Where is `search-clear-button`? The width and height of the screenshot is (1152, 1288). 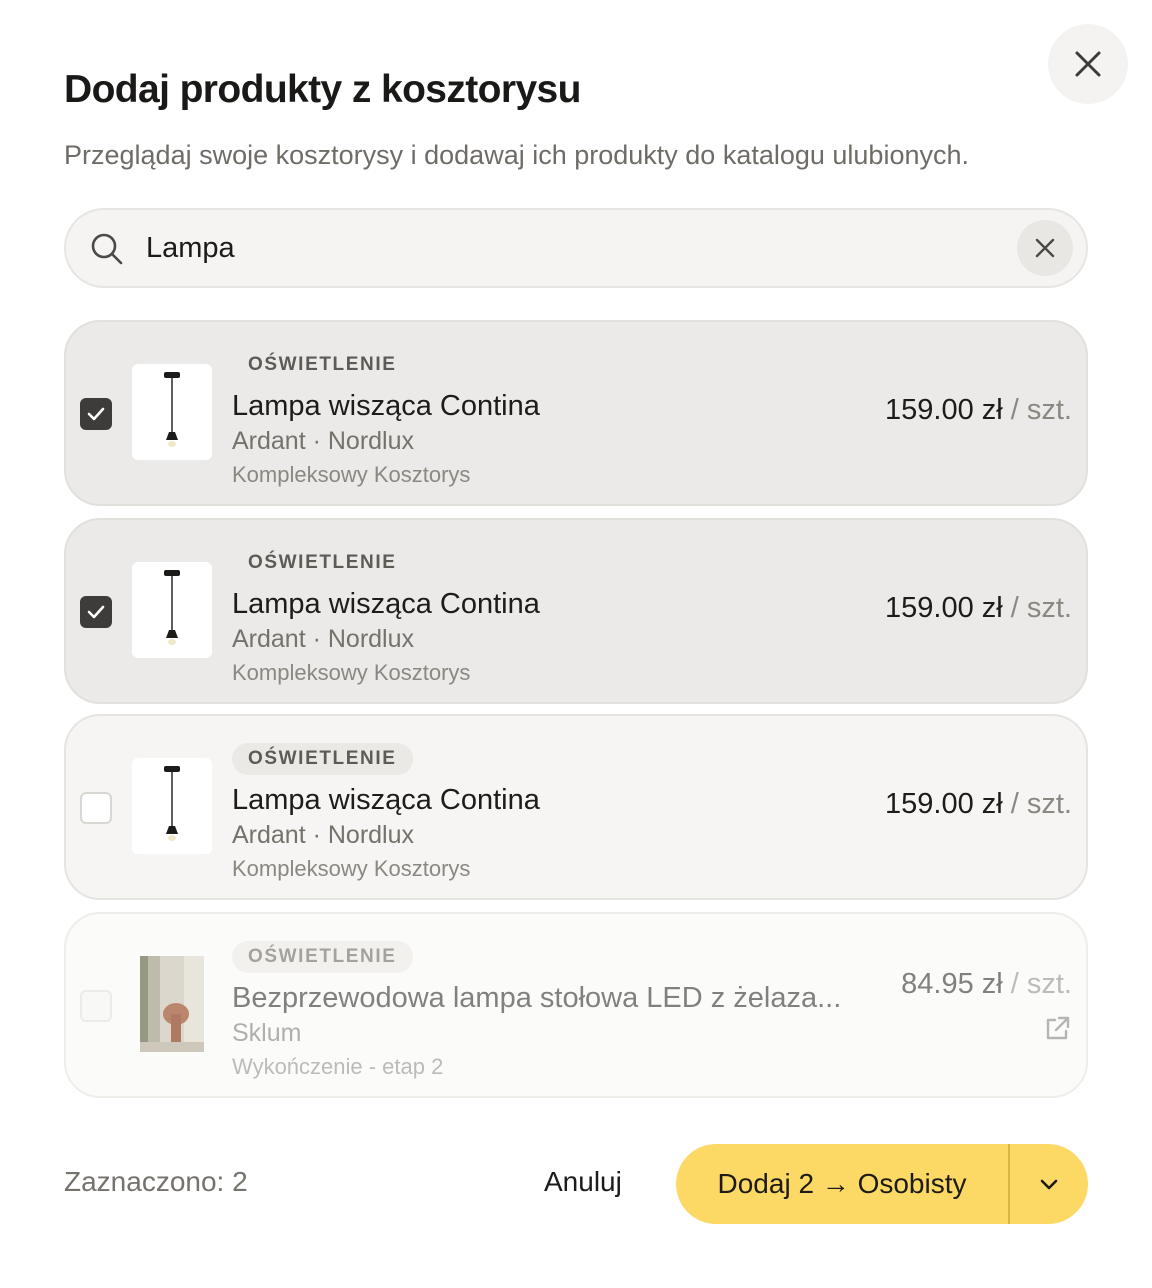
search-clear-button is located at coordinates (1045, 248).